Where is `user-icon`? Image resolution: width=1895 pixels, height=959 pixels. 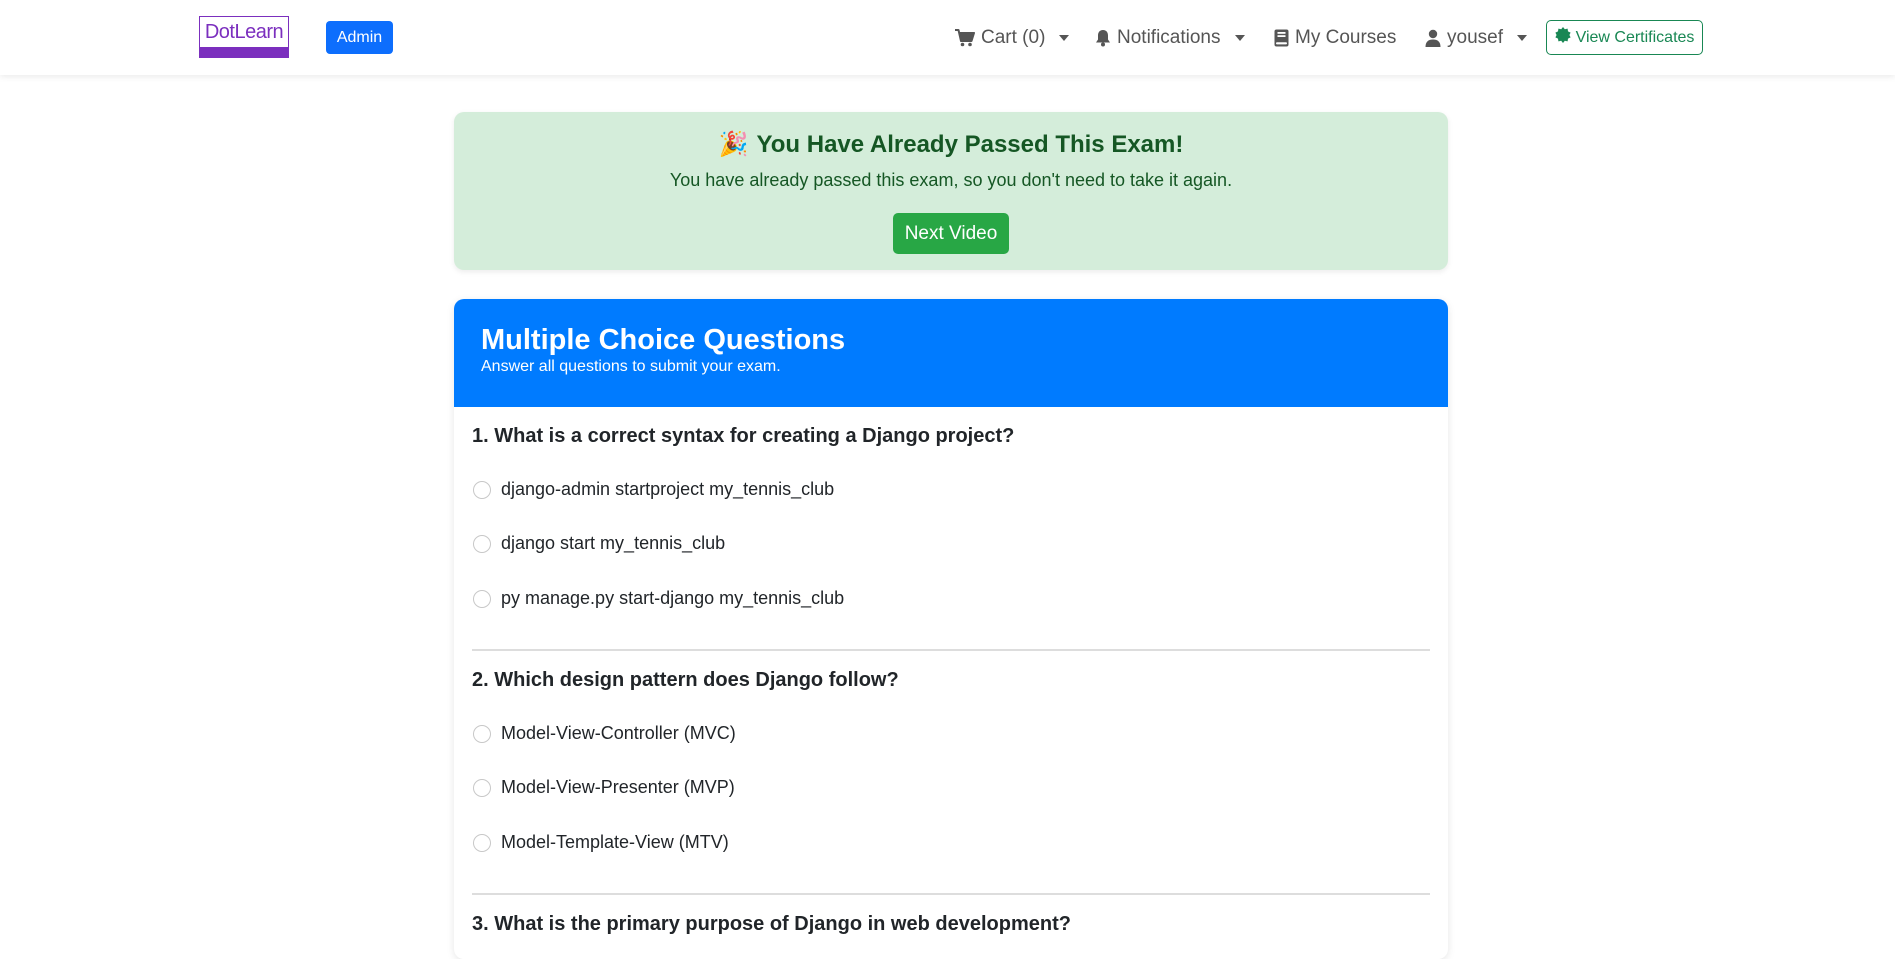
user-icon is located at coordinates (1433, 38).